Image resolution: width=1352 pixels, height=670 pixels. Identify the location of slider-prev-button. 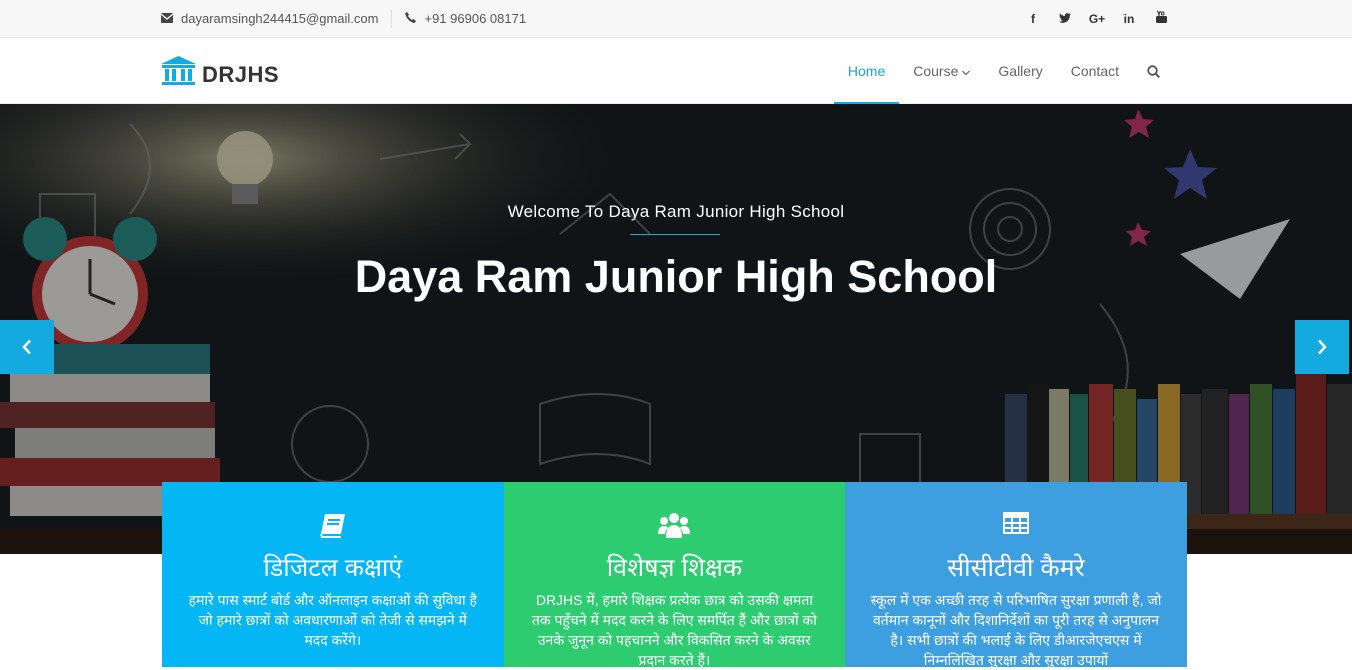
(27, 347).